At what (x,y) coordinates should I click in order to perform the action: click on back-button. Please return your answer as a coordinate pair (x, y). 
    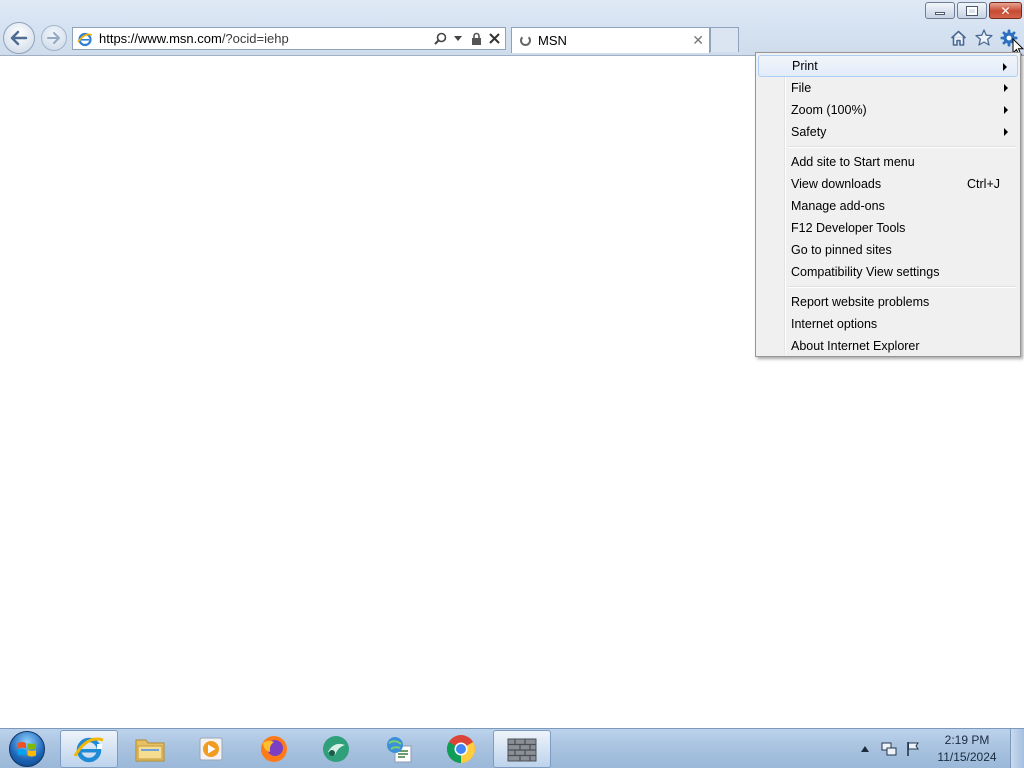
    Looking at the image, I should click on (19, 38).